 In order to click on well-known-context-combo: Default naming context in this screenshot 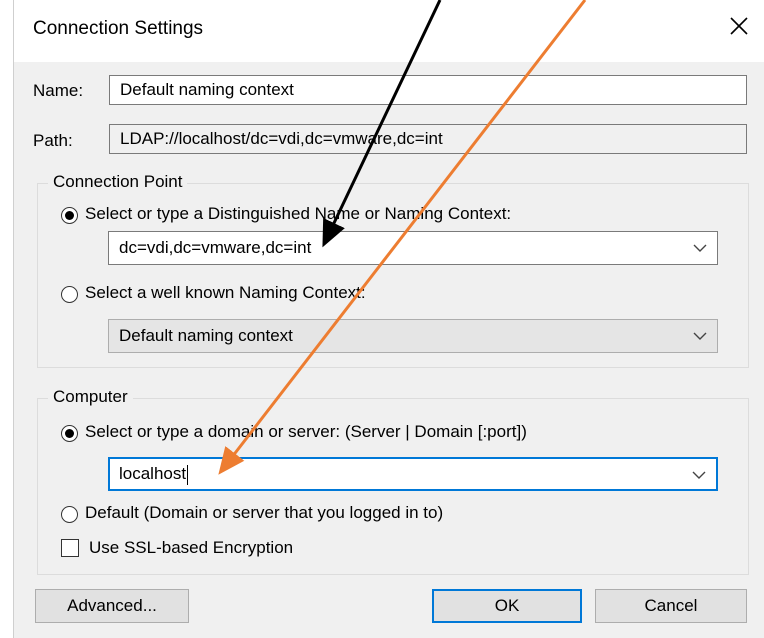, I will do `click(413, 336)`.